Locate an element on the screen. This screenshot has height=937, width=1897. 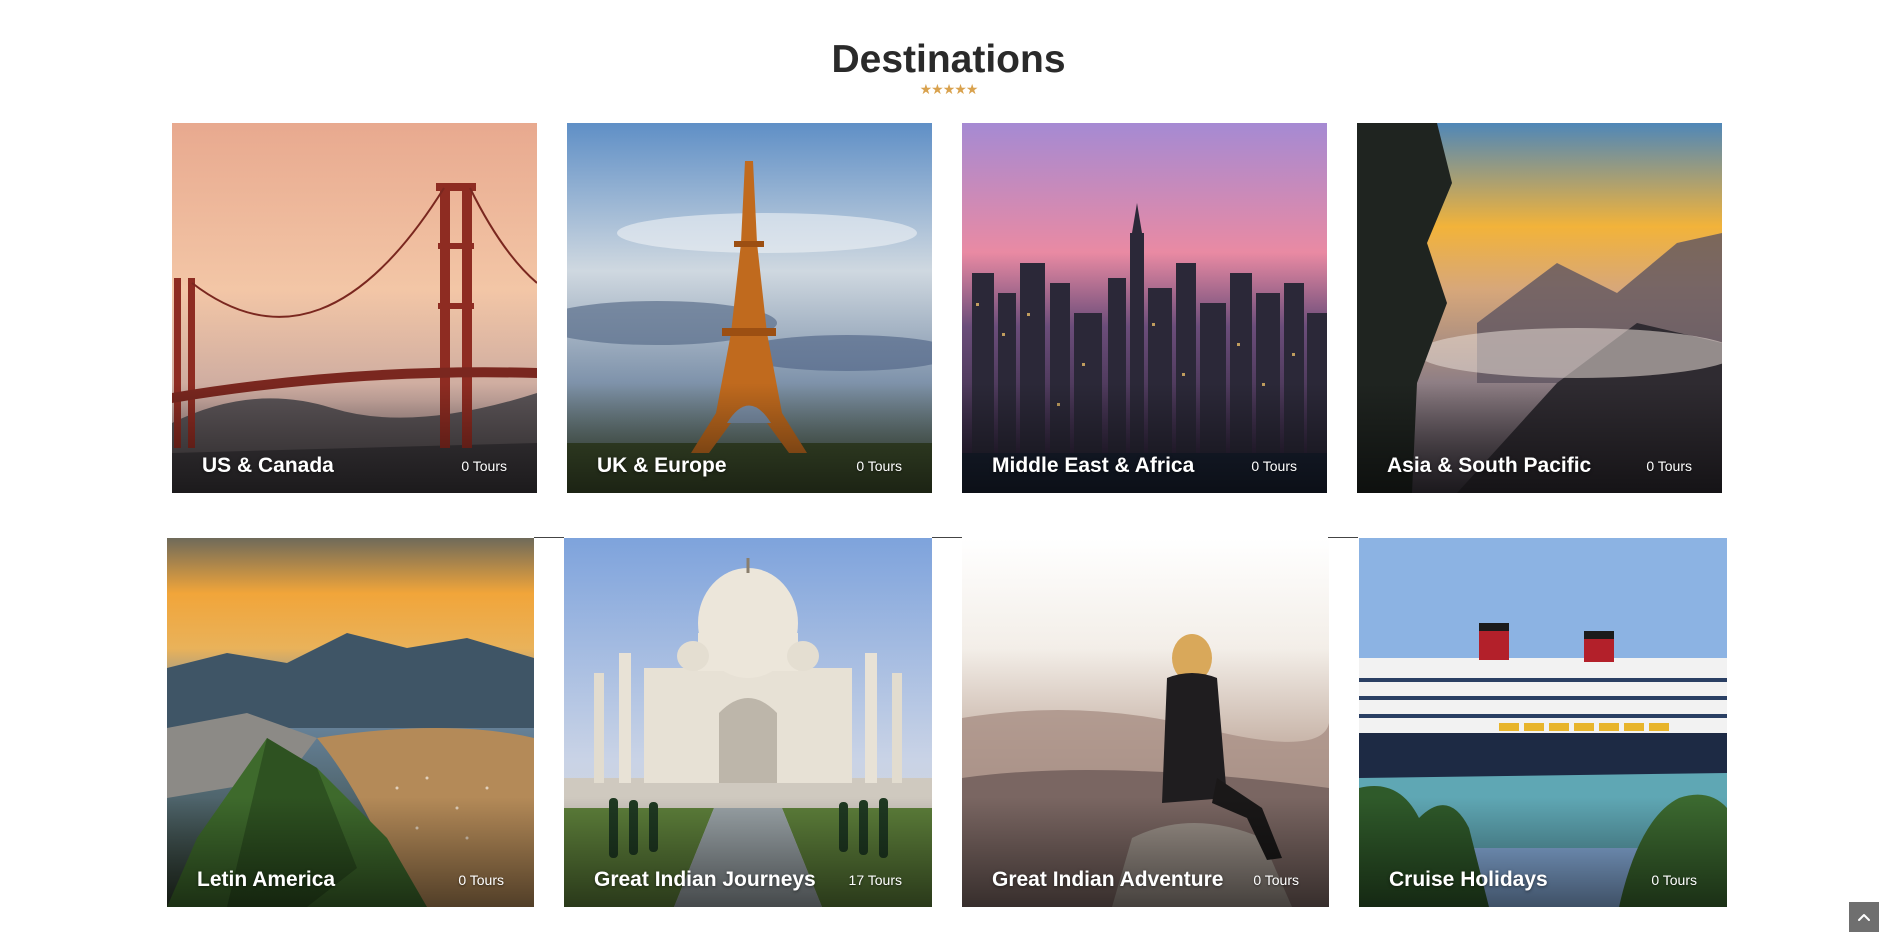
destination-name: Cruise Holidays is located at coordinates (1468, 879).